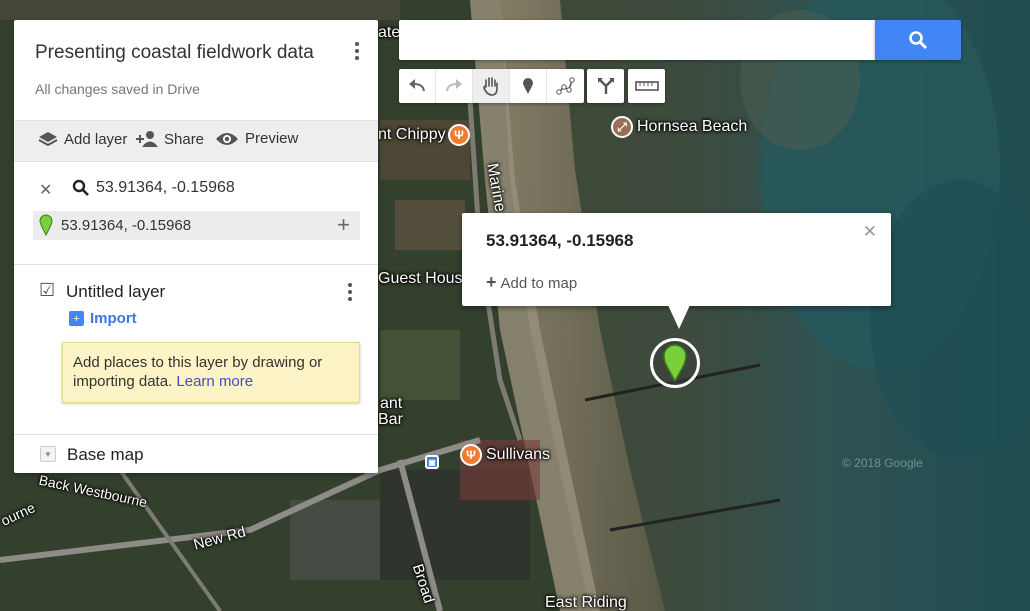 The image size is (1030, 611). What do you see at coordinates (96, 139) in the screenshot?
I see `add-layer-label: Add layer` at bounding box center [96, 139].